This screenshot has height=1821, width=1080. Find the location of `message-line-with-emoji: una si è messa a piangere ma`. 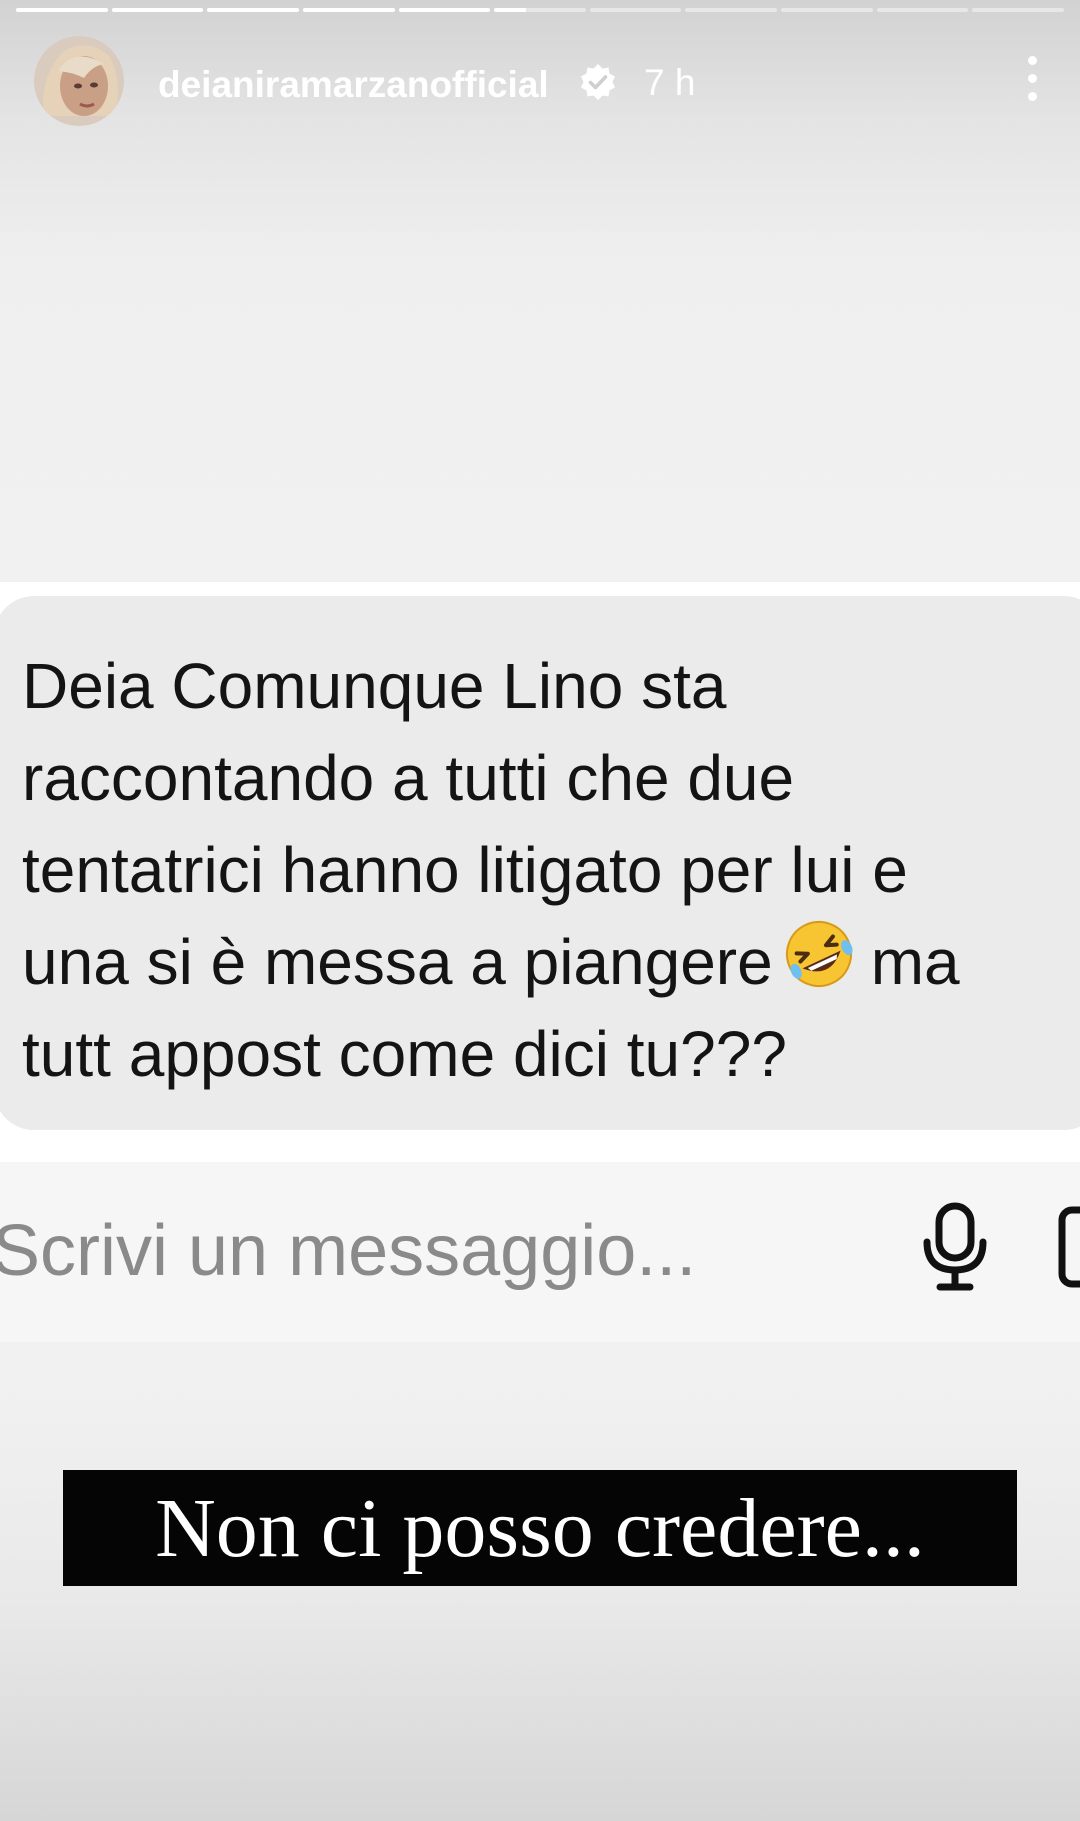

message-line-with-emoji: una si è messa a piangere ma is located at coordinates (551, 962).